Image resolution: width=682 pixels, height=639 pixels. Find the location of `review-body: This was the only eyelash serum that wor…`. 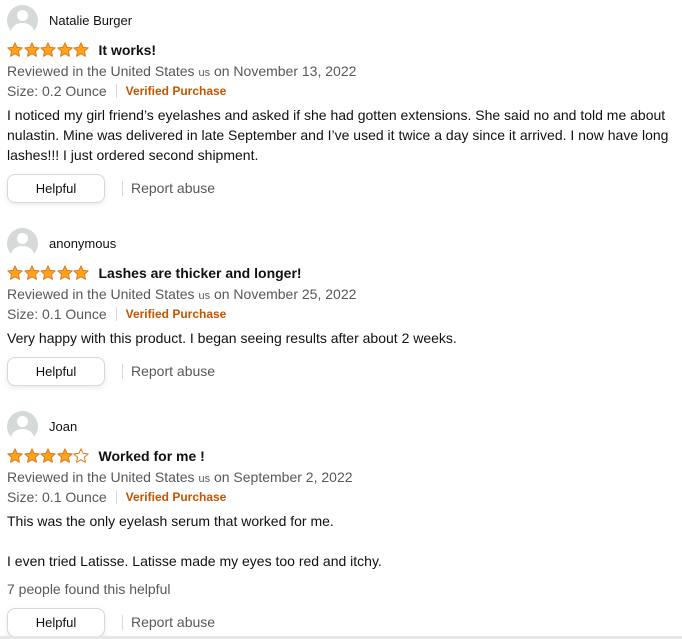

review-body: This was the only eyelash serum that wor… is located at coordinates (343, 541).